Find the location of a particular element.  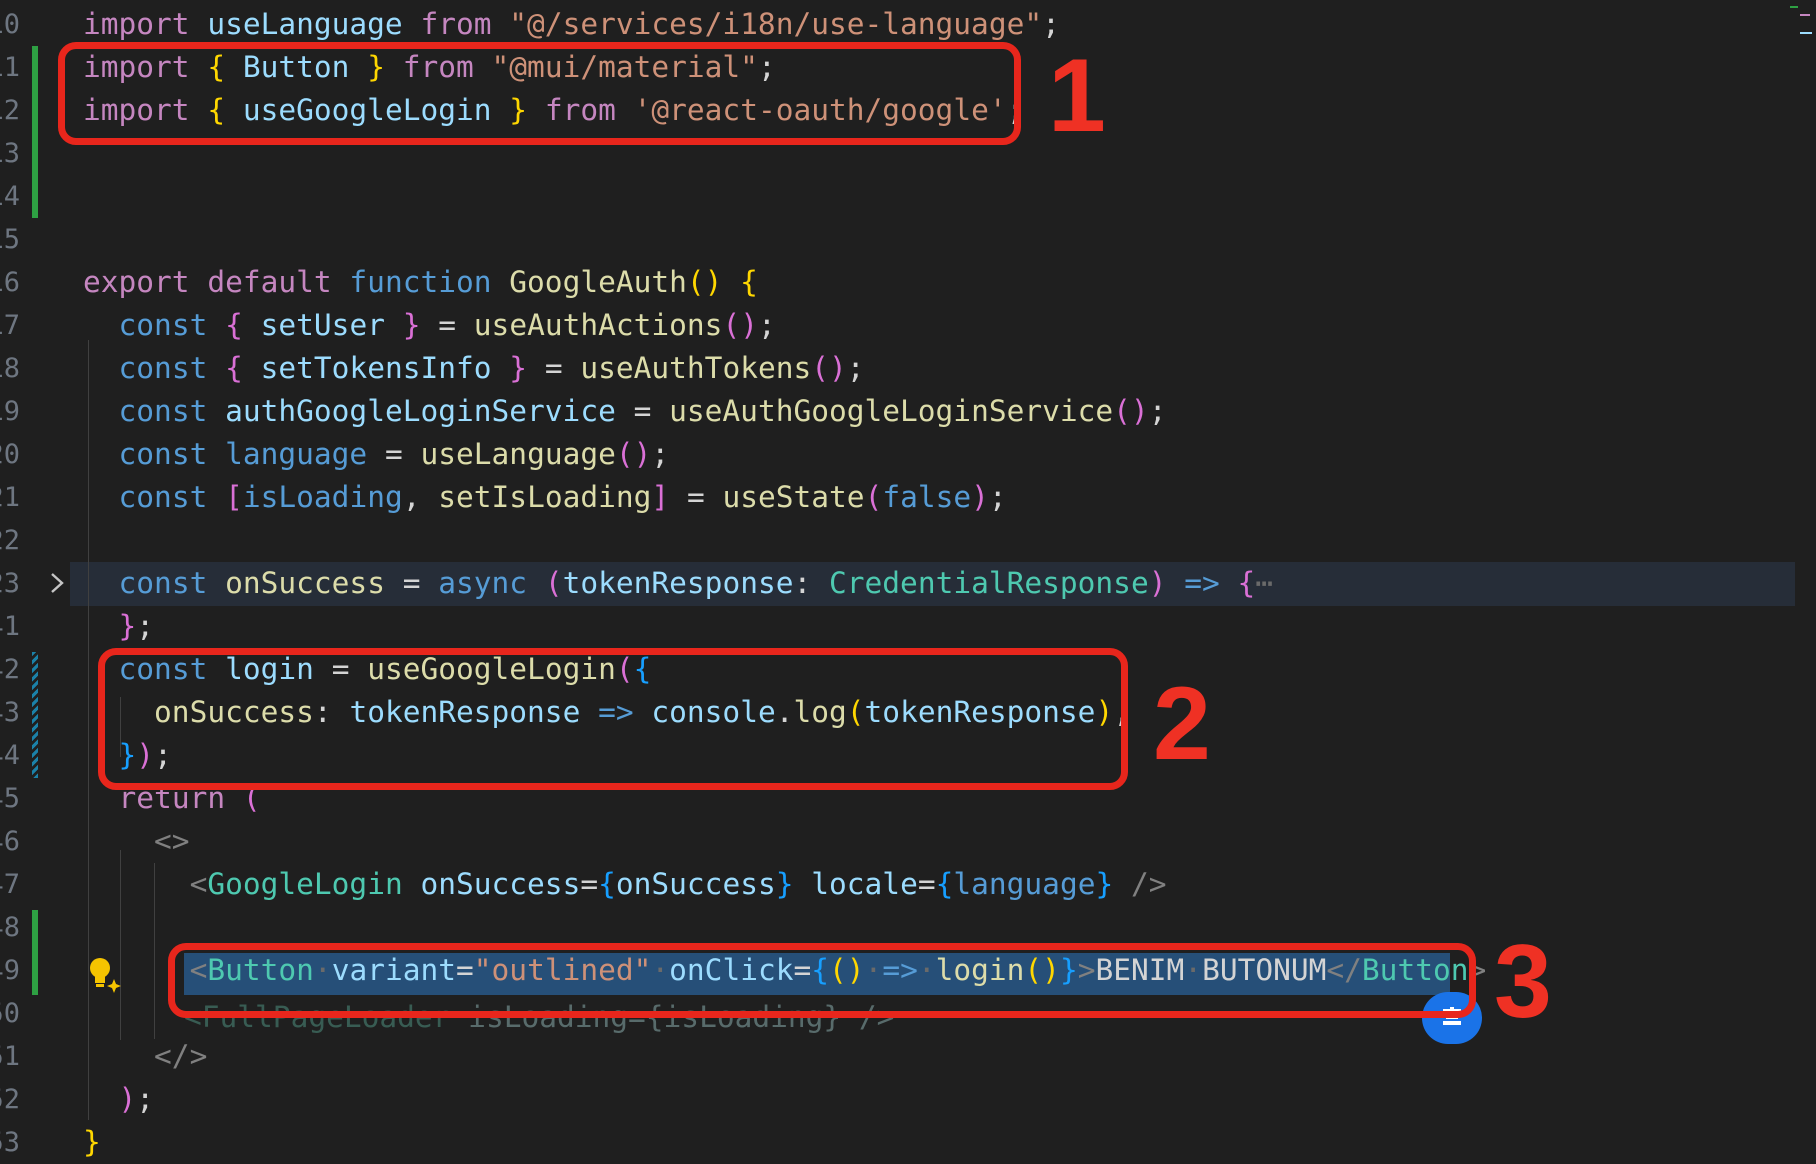

code-text: const { setUser } = useAuthActions(); is located at coordinates (429, 325).